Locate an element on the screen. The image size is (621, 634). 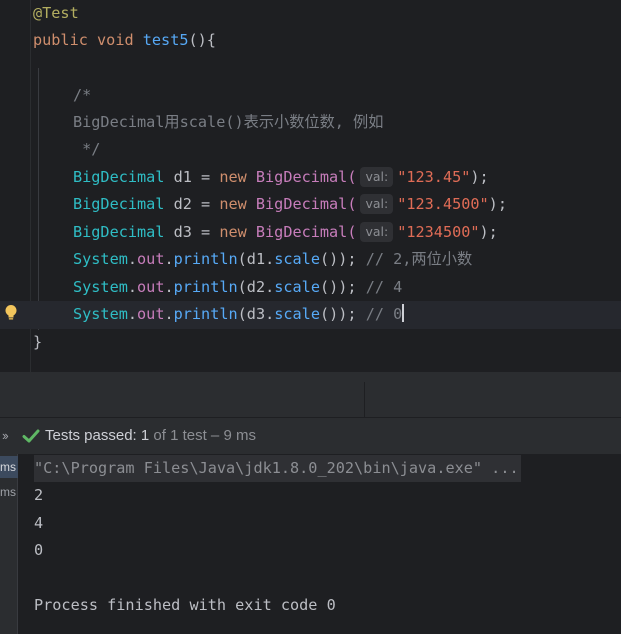
code-line-comment-open: /* is located at coordinates (82, 95).